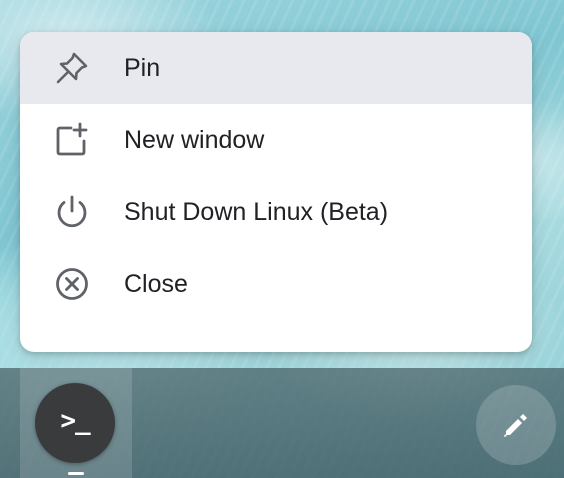 Image resolution: width=564 pixels, height=478 pixels. I want to click on menu-item-label: Shut Down Linux (Beta), so click(256, 212).